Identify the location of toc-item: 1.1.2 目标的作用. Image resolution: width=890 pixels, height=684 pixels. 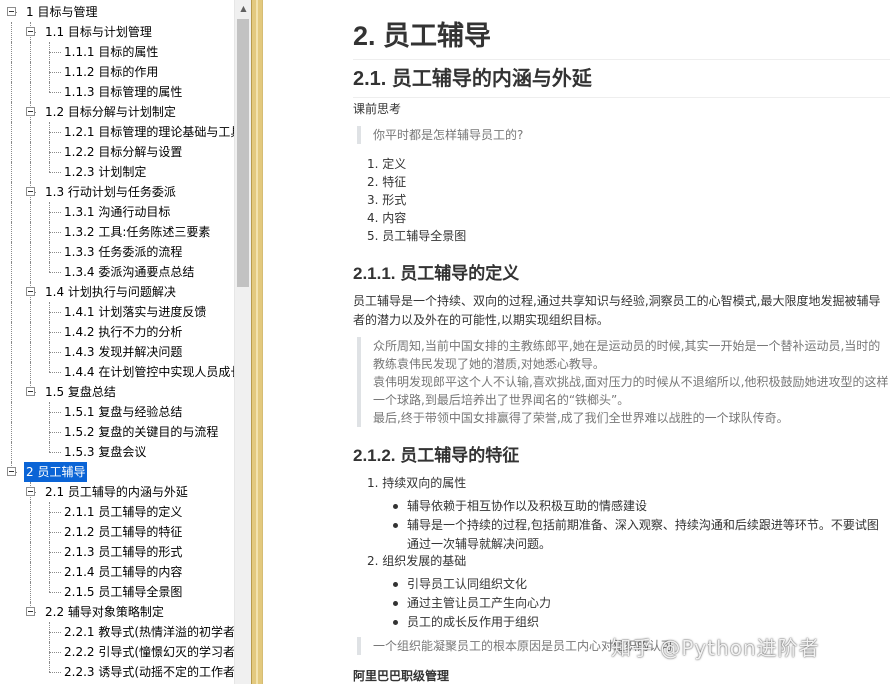
(117, 72).